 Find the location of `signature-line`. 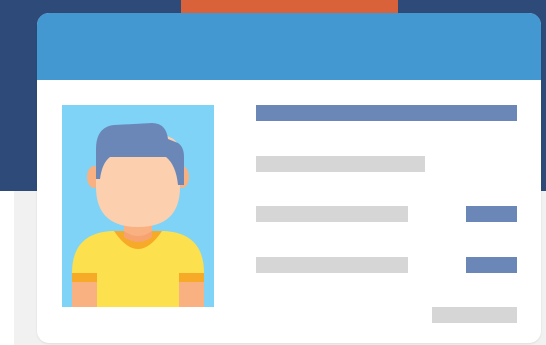

signature-line is located at coordinates (474, 315).